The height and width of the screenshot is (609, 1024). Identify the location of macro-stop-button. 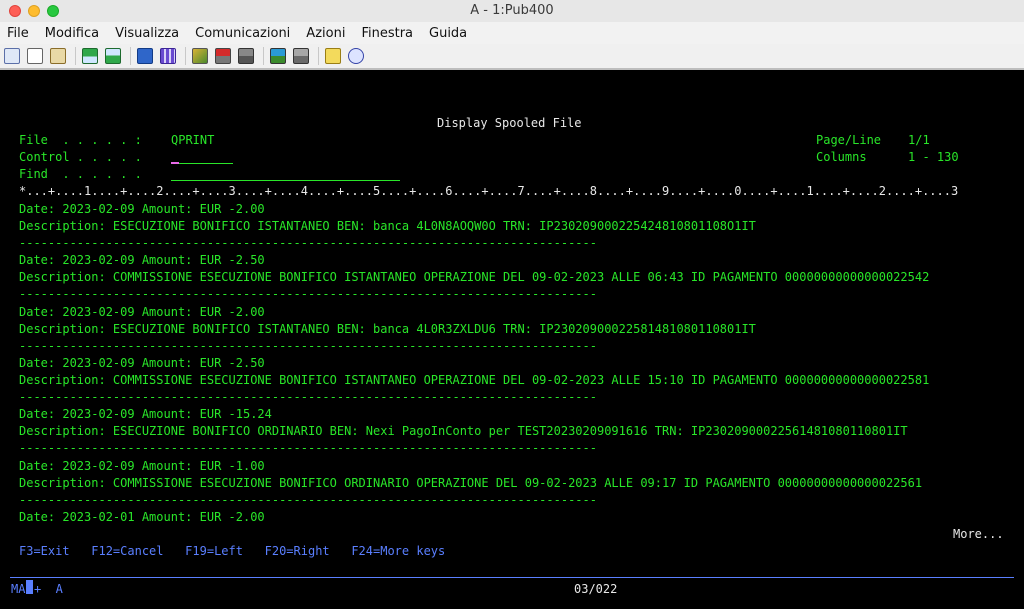
(223, 56).